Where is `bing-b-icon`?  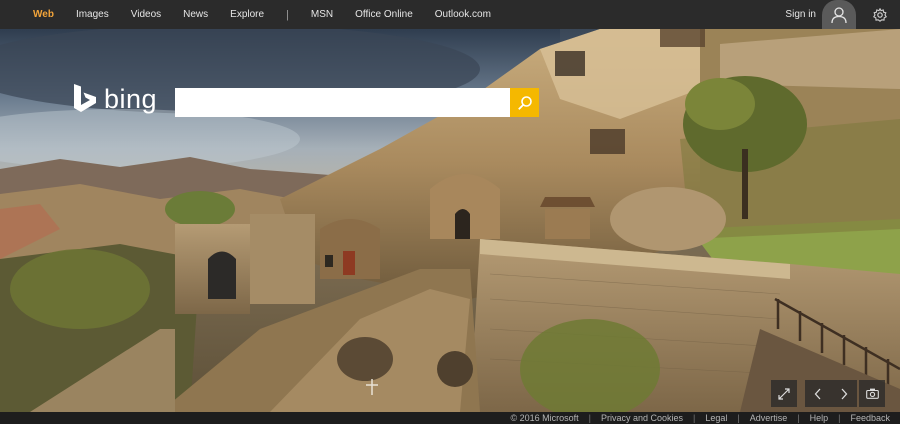
bing-b-icon is located at coordinates (85, 98).